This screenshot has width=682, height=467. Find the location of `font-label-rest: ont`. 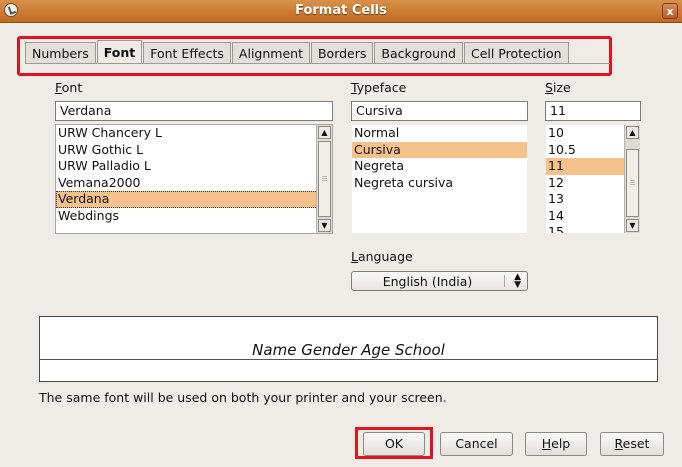

font-label-rest: ont is located at coordinates (72, 87).